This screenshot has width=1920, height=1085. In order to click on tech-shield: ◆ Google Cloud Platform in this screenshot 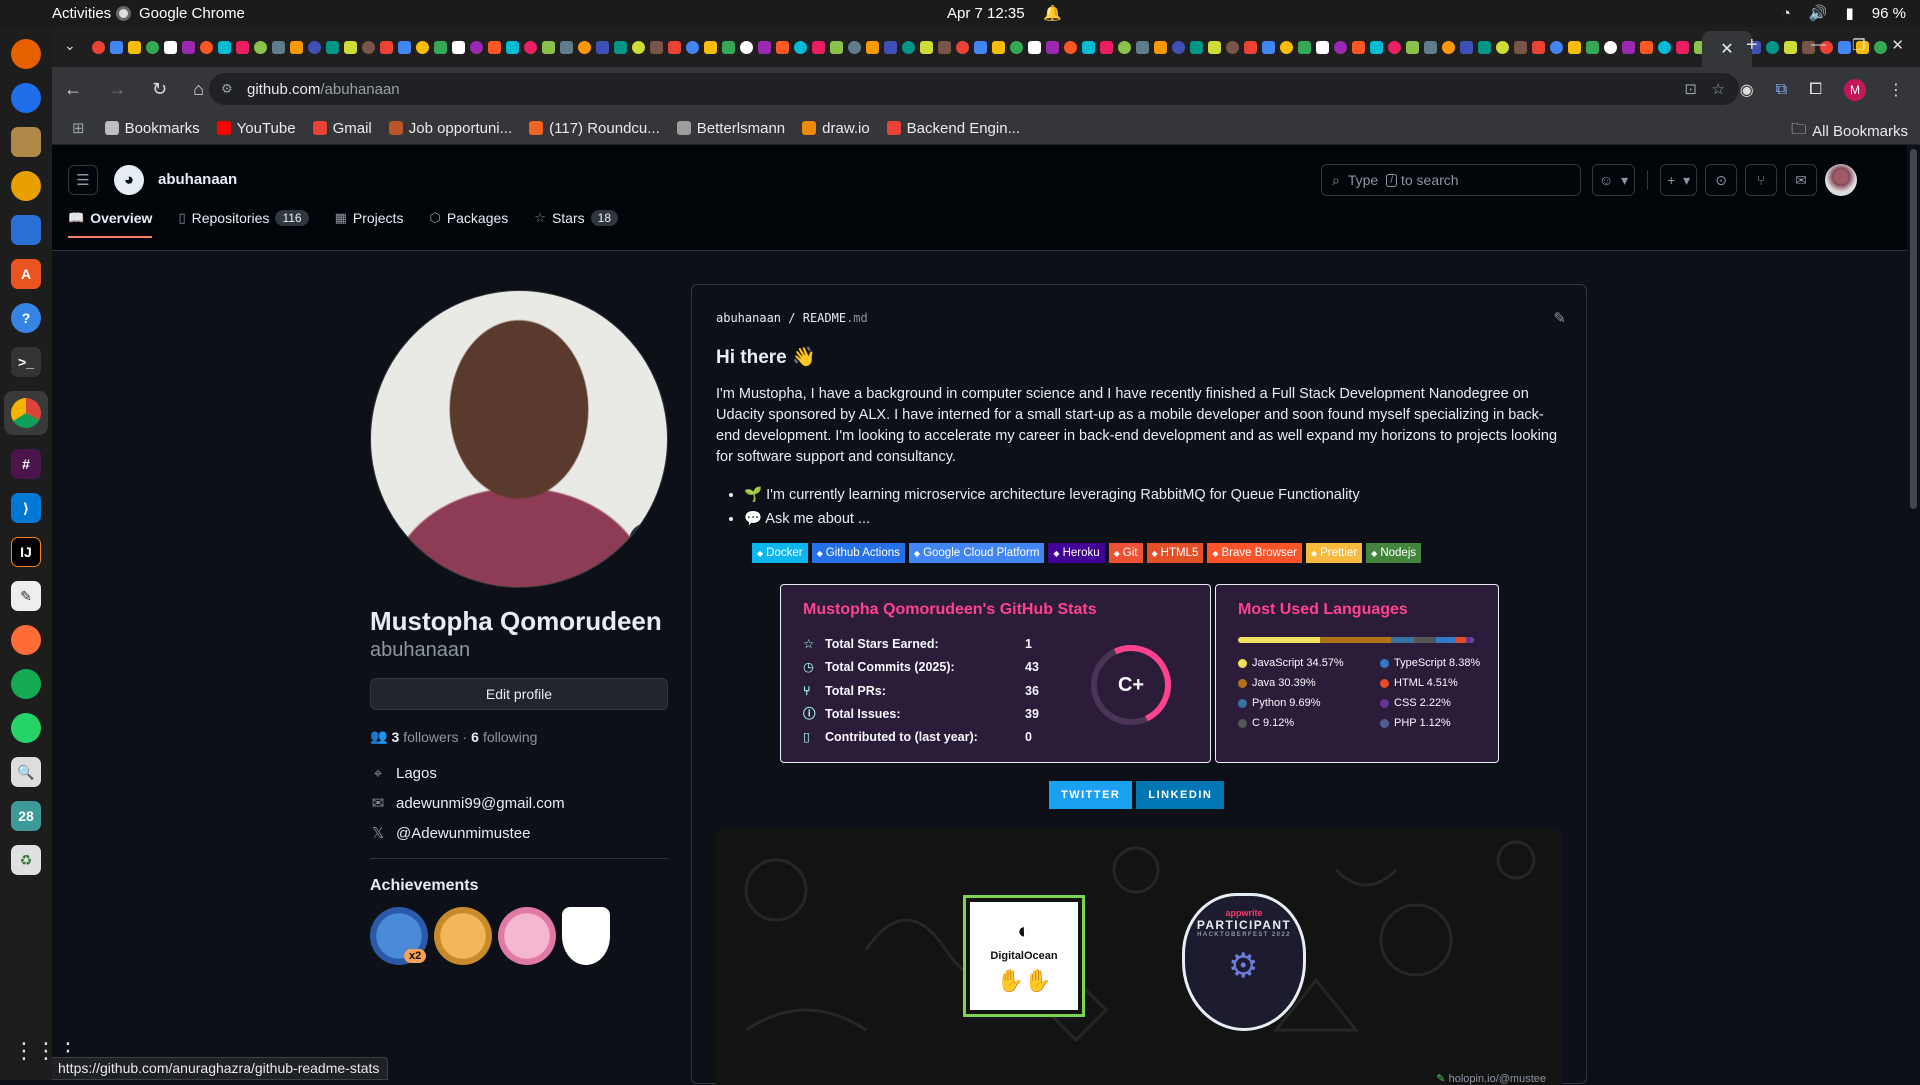, I will do `click(976, 553)`.